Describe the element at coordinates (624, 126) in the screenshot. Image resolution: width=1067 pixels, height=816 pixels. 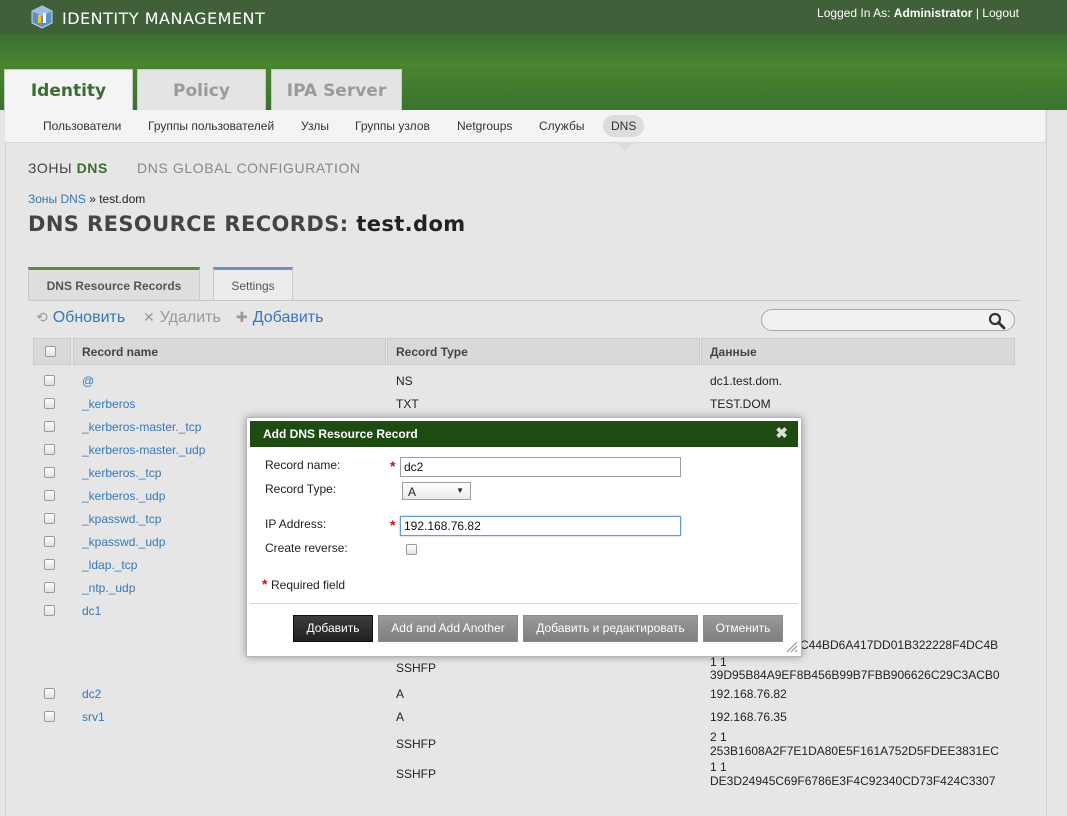
I see `subnav-dns: DNS` at that location.